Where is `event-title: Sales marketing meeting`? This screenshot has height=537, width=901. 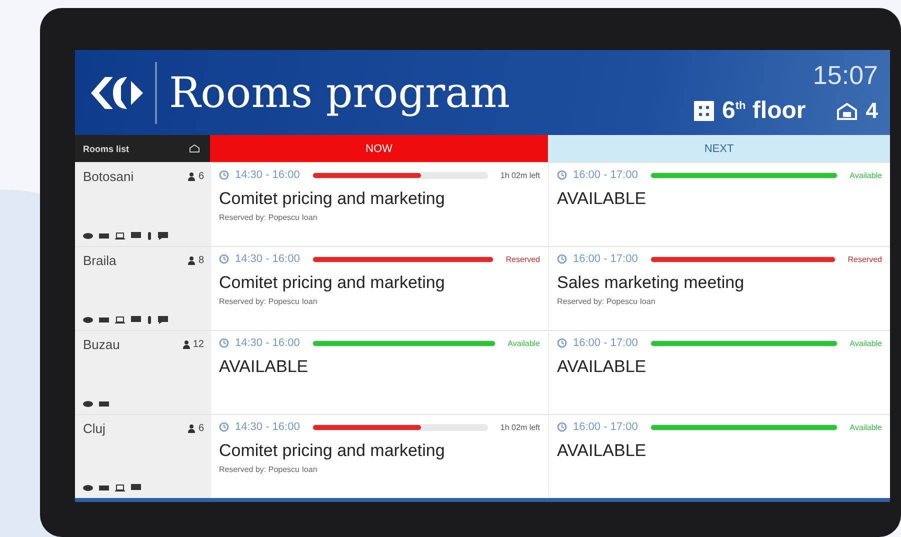
event-title: Sales marketing meeting is located at coordinates (651, 283).